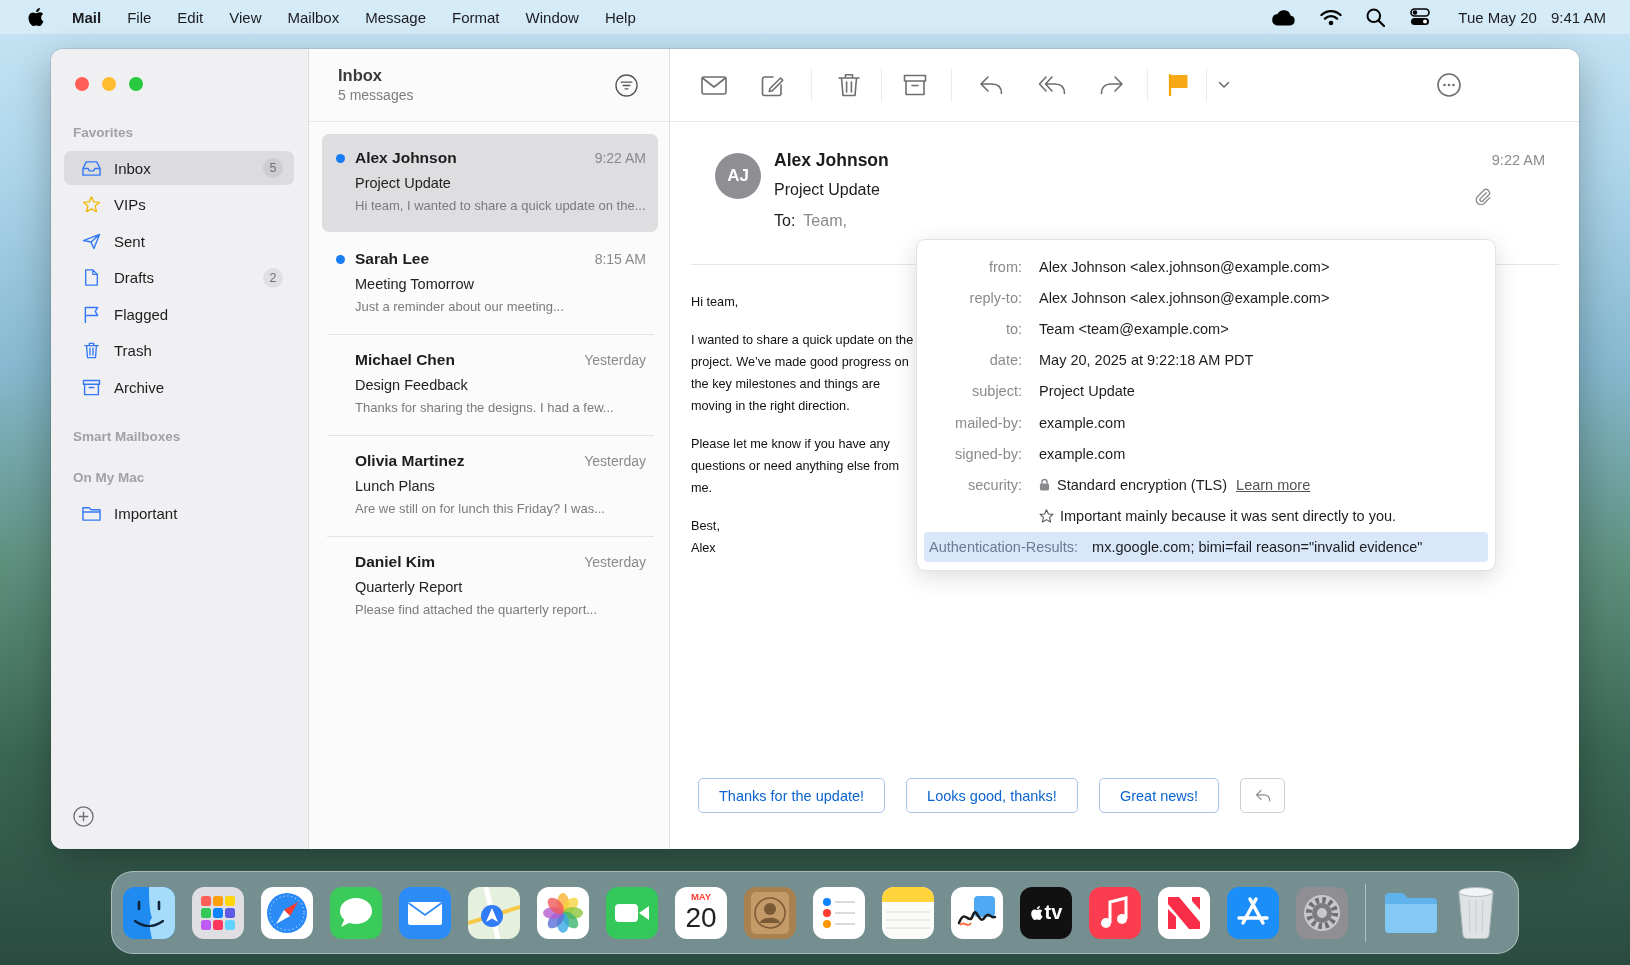  What do you see at coordinates (91, 168) in the screenshot?
I see `inbox-tray-icon` at bounding box center [91, 168].